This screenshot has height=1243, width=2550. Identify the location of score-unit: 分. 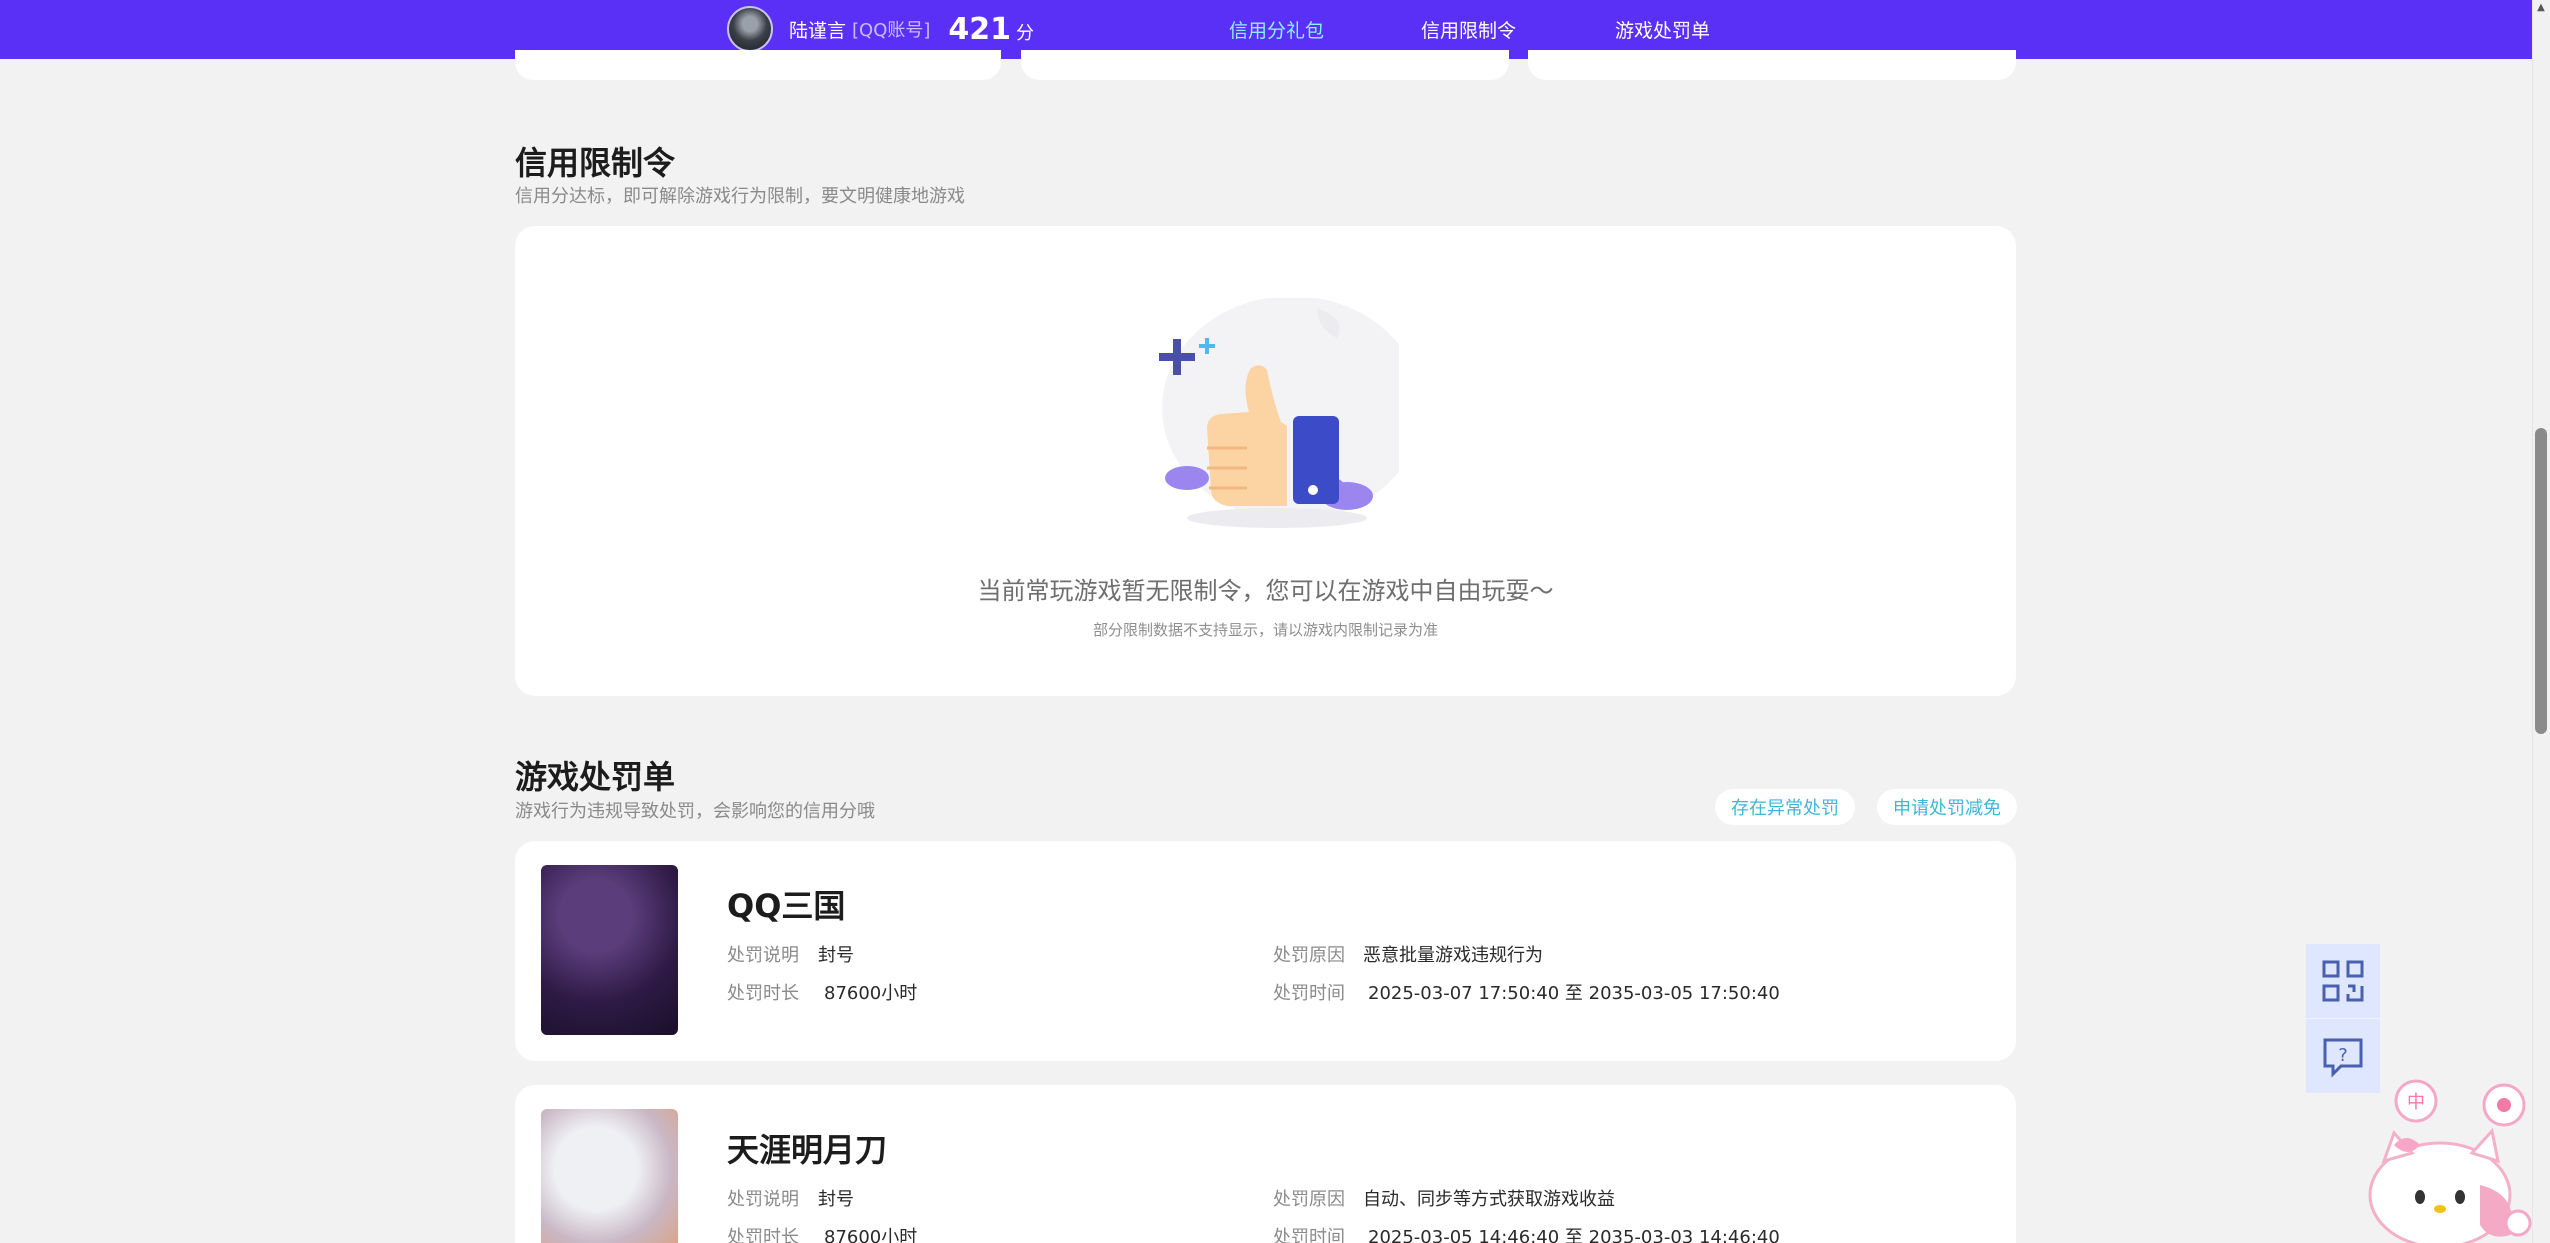
(1025, 33).